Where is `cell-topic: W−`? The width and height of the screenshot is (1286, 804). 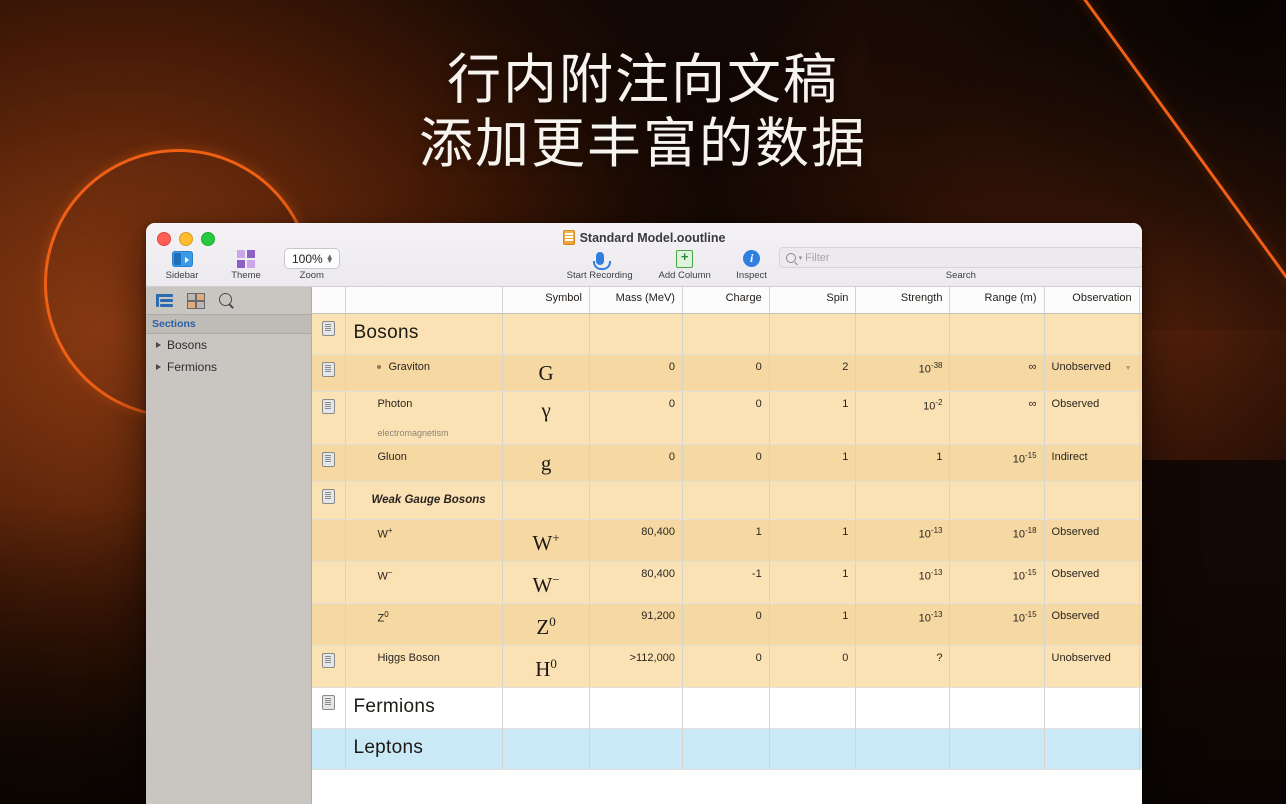
cell-topic: W− is located at coordinates (424, 582).